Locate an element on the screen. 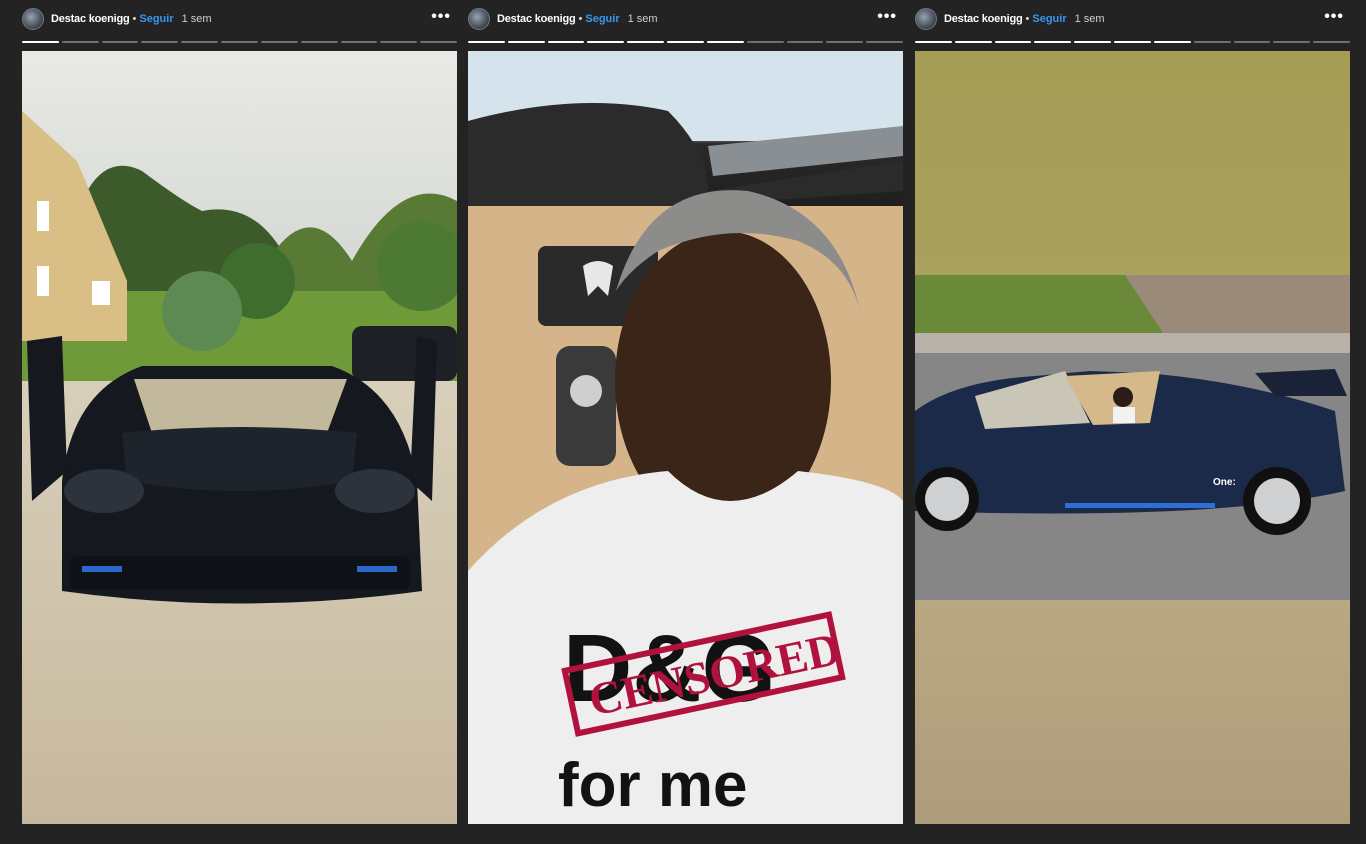 This screenshot has width=1366, height=844. shirt-line-text: for me is located at coordinates (652, 785).